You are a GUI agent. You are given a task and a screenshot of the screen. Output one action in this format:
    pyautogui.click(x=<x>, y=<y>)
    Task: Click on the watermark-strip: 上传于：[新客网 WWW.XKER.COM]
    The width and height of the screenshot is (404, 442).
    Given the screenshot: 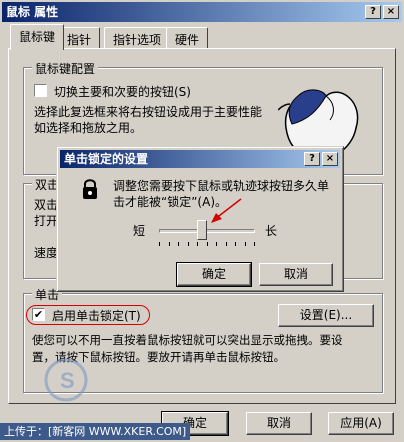 What is the action you would take?
    pyautogui.click(x=95, y=431)
    